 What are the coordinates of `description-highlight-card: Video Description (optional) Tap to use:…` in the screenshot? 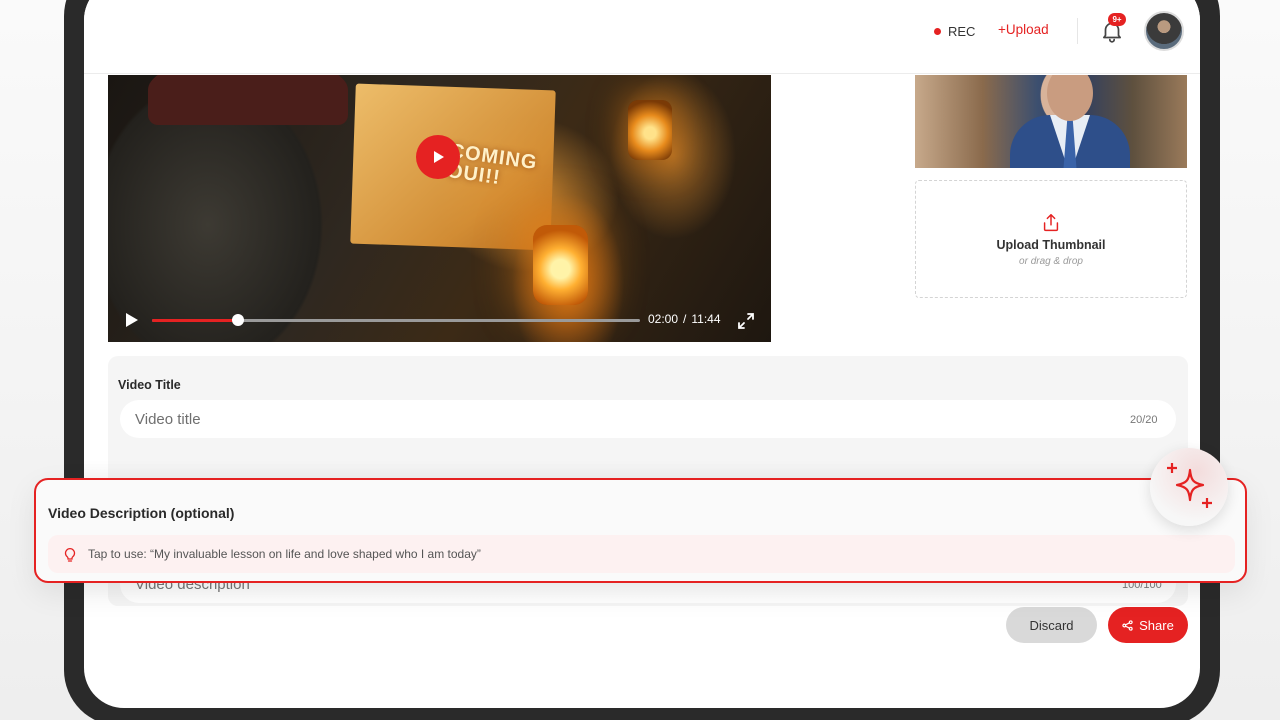 It's located at (640, 530).